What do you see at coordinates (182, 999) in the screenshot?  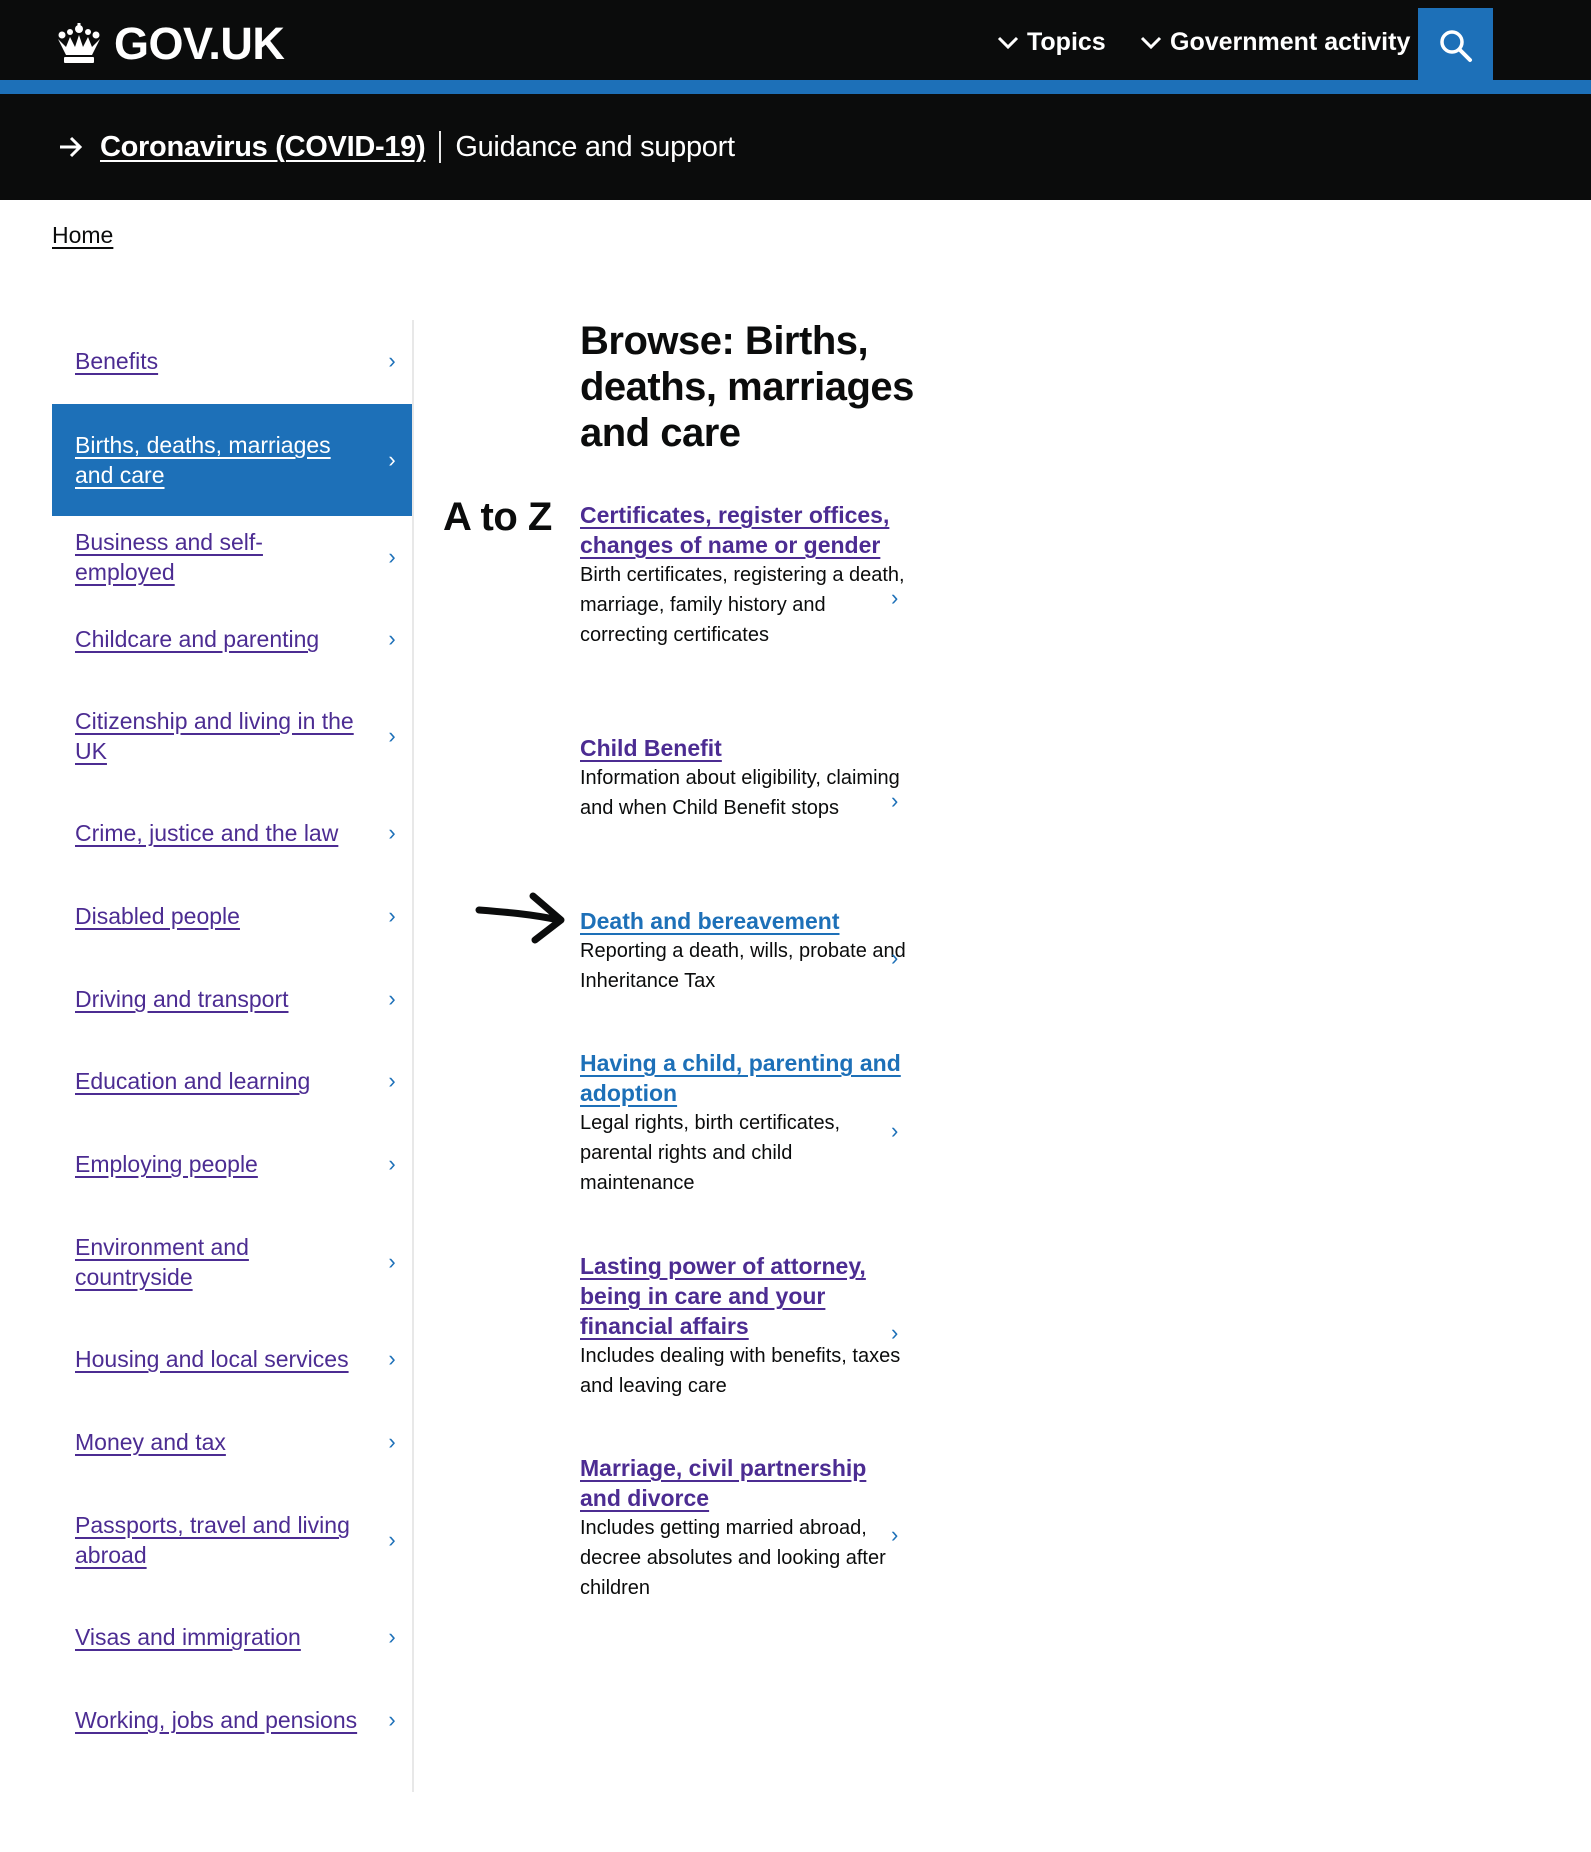 I see `sidebar-item-label: Driving and transport` at bounding box center [182, 999].